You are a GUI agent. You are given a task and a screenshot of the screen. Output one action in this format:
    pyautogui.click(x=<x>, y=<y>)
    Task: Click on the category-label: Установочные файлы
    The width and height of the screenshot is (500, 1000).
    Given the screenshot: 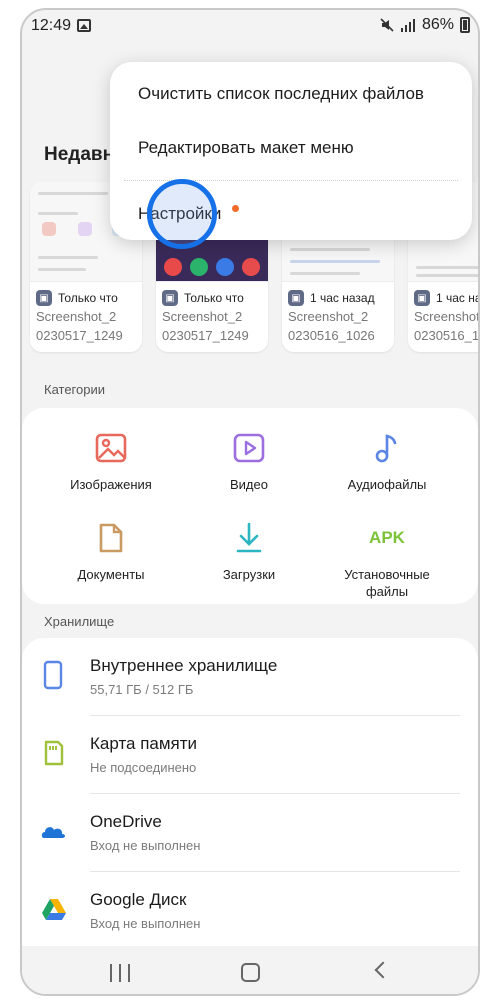 What is the action you would take?
    pyautogui.click(x=387, y=583)
    